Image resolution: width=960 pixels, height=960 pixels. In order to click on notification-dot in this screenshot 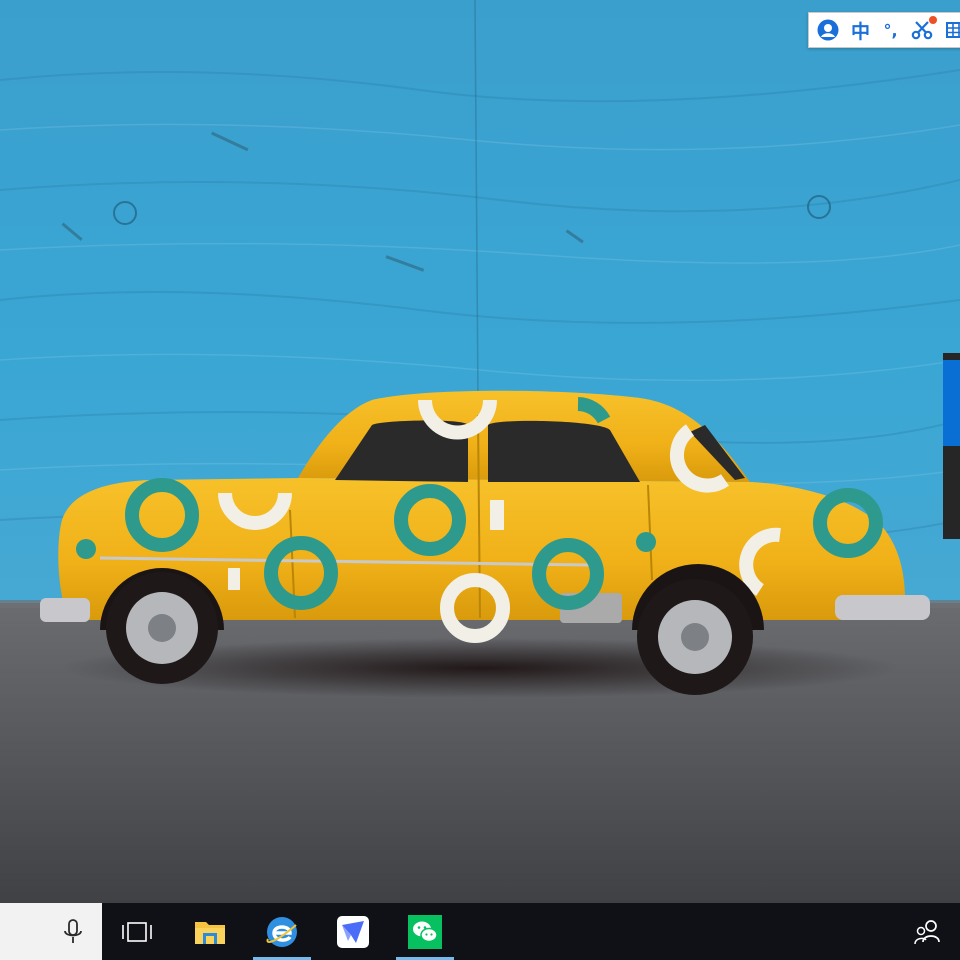, I will do `click(933, 20)`.